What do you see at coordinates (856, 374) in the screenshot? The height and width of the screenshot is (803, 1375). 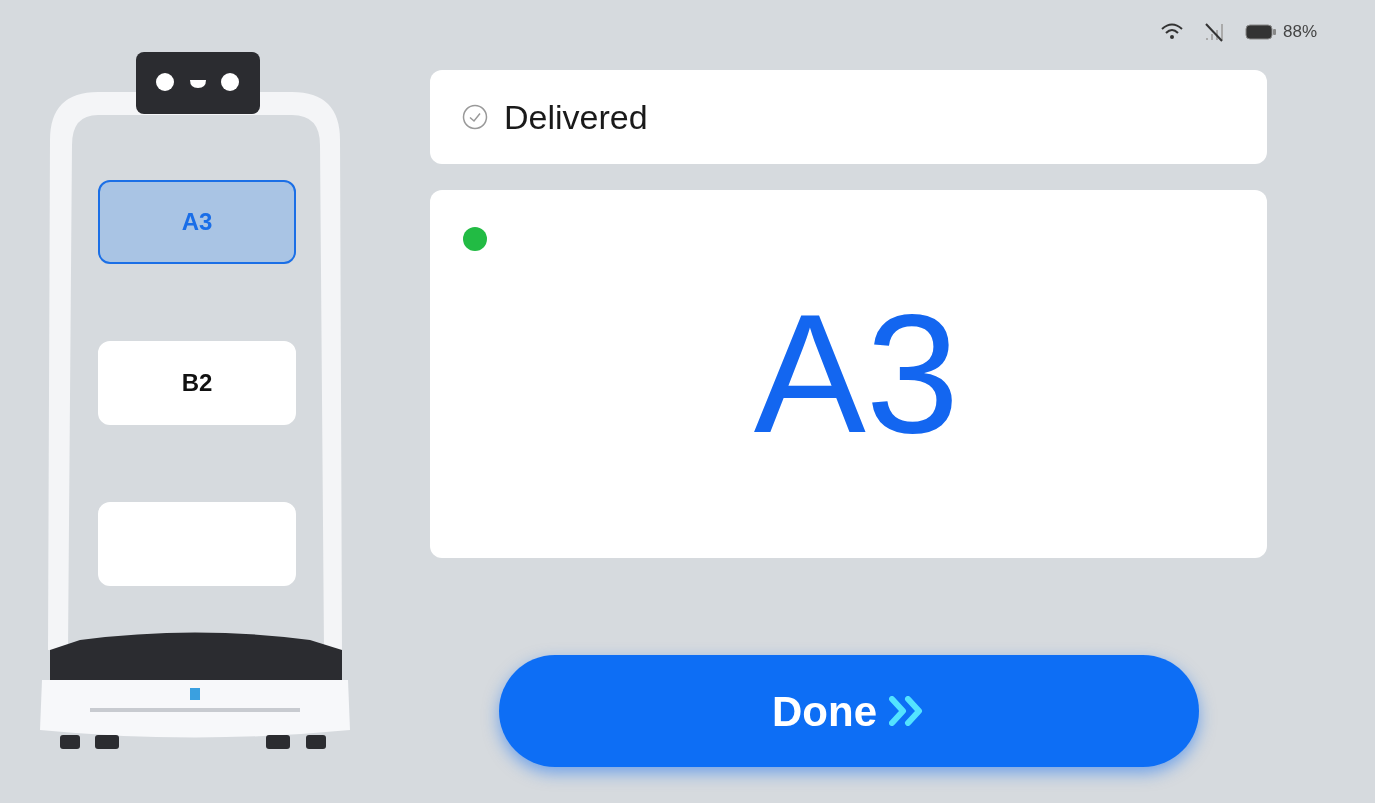 I see `destination-label: A3` at bounding box center [856, 374].